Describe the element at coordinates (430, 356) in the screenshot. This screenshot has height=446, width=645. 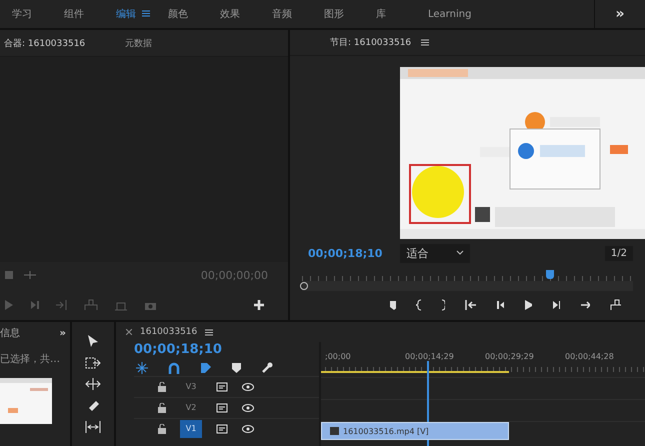
I see `ruler-label: 00;00;14;29` at that location.